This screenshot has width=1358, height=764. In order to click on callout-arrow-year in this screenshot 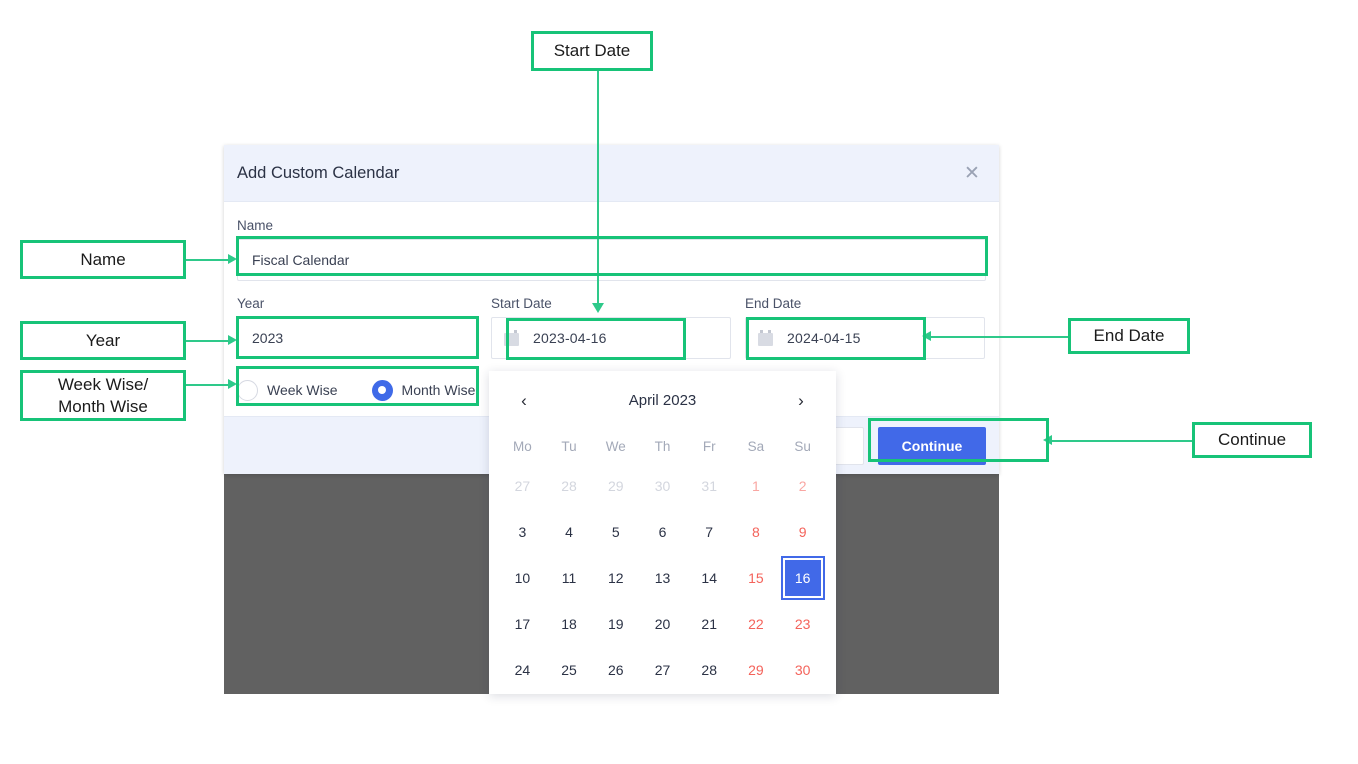, I will do `click(232, 340)`.